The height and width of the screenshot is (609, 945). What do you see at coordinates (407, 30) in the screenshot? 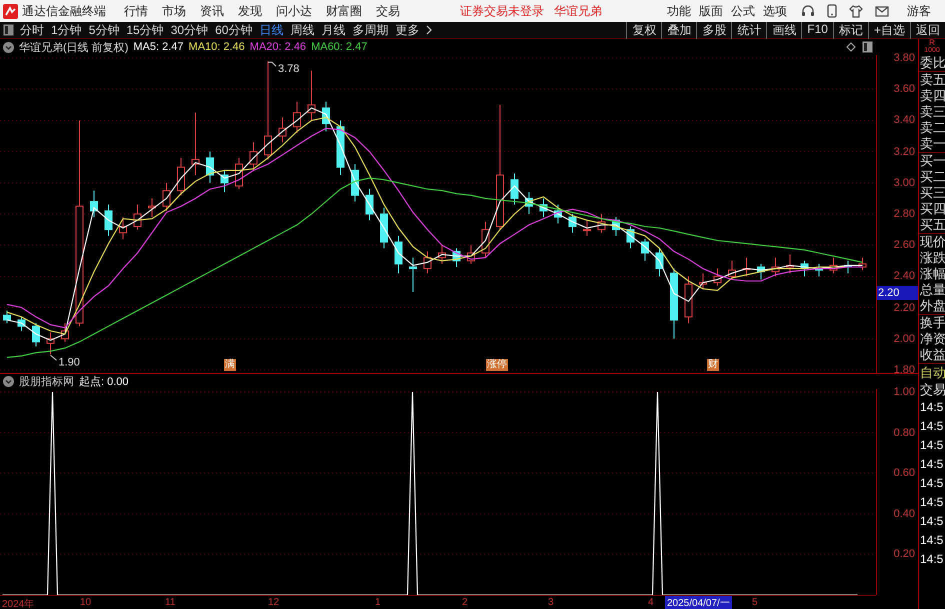
I see `period-tab: 更多` at bounding box center [407, 30].